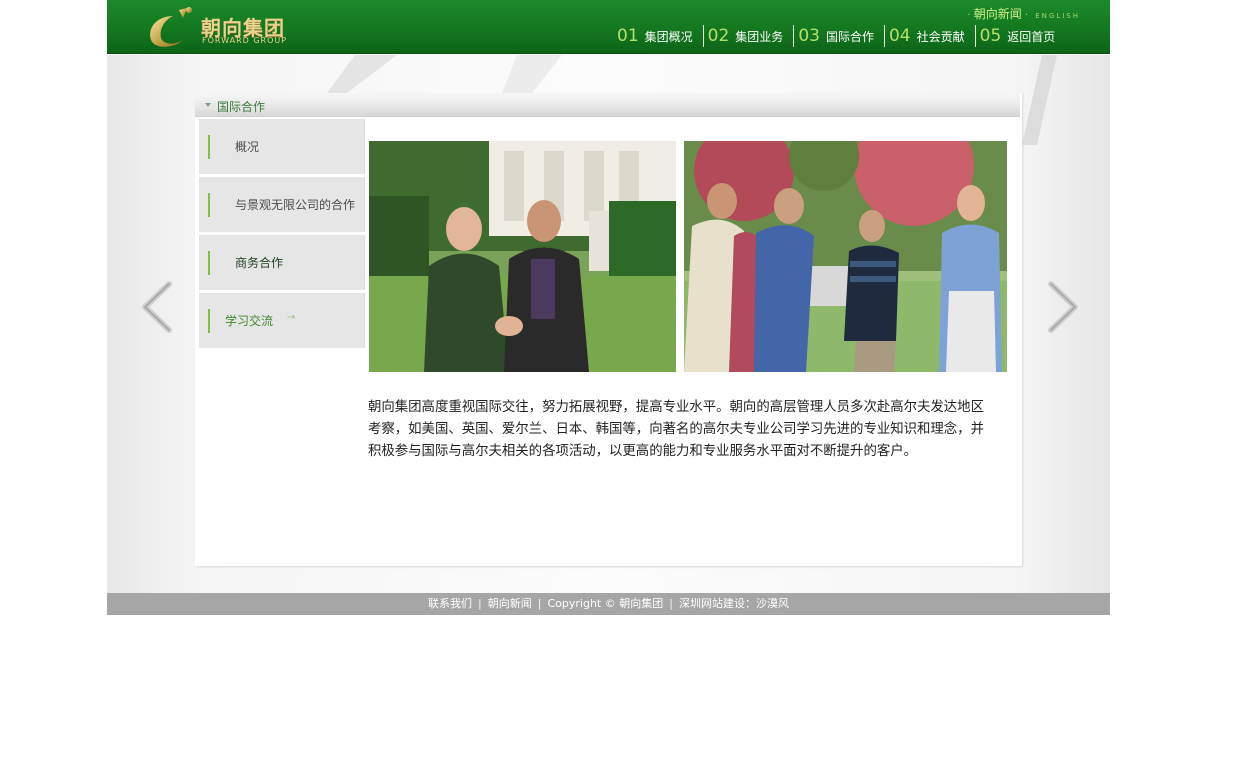 The height and width of the screenshot is (784, 1260). I want to click on main-nav: 01 集团概况 02 集团业务 03 国际合作 04 社会贡献 05 返回首页, so click(839, 36).